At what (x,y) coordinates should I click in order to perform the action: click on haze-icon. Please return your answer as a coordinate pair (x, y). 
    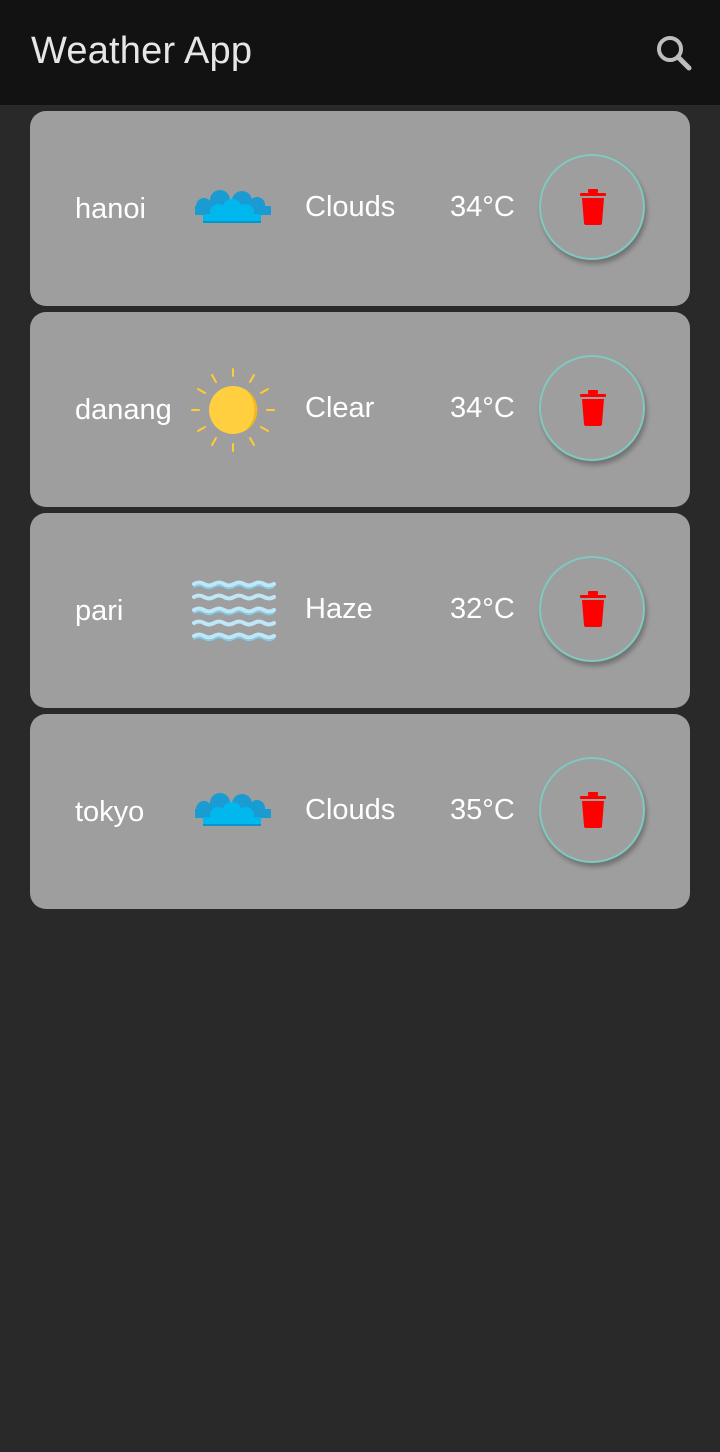
    Looking at the image, I should click on (233, 611).